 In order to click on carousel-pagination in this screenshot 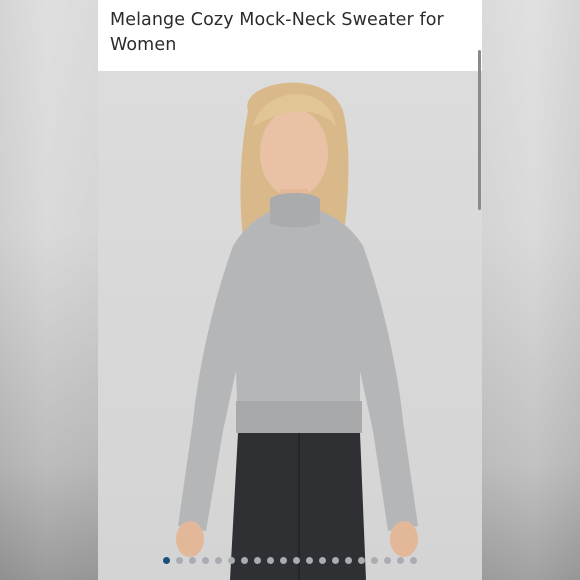, I will do `click(290, 560)`.